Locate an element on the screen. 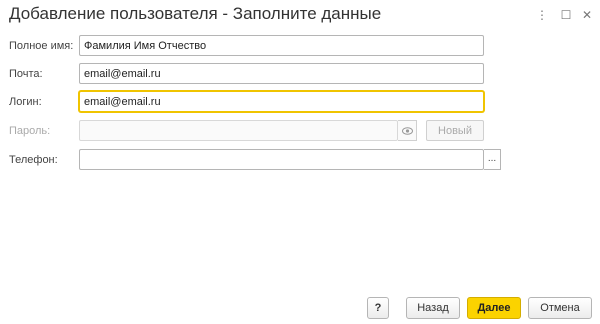  show-password-button is located at coordinates (407, 130).